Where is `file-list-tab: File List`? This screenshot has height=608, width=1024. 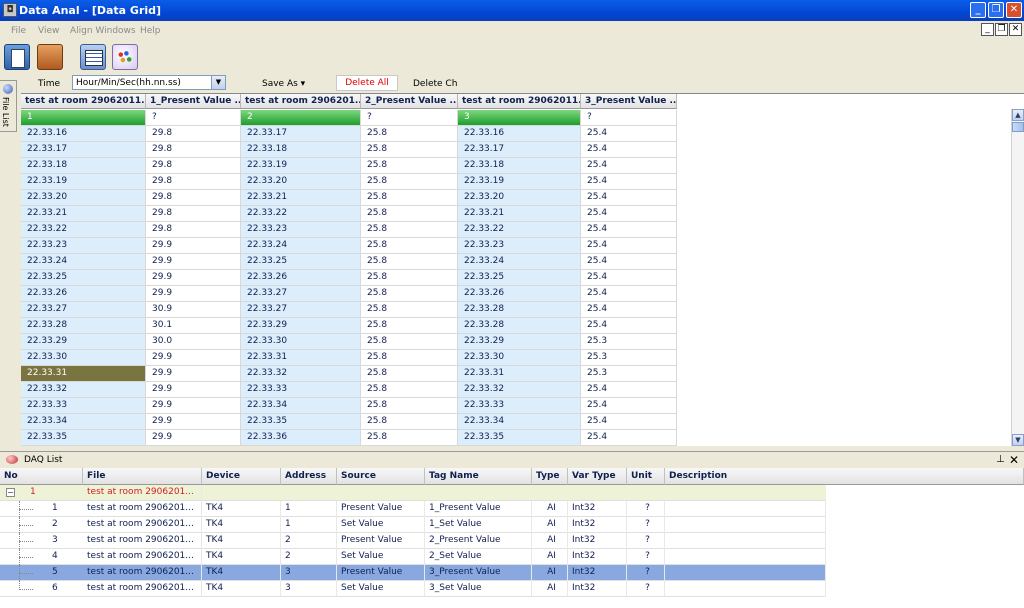
file-list-tab: File List is located at coordinates (8, 106).